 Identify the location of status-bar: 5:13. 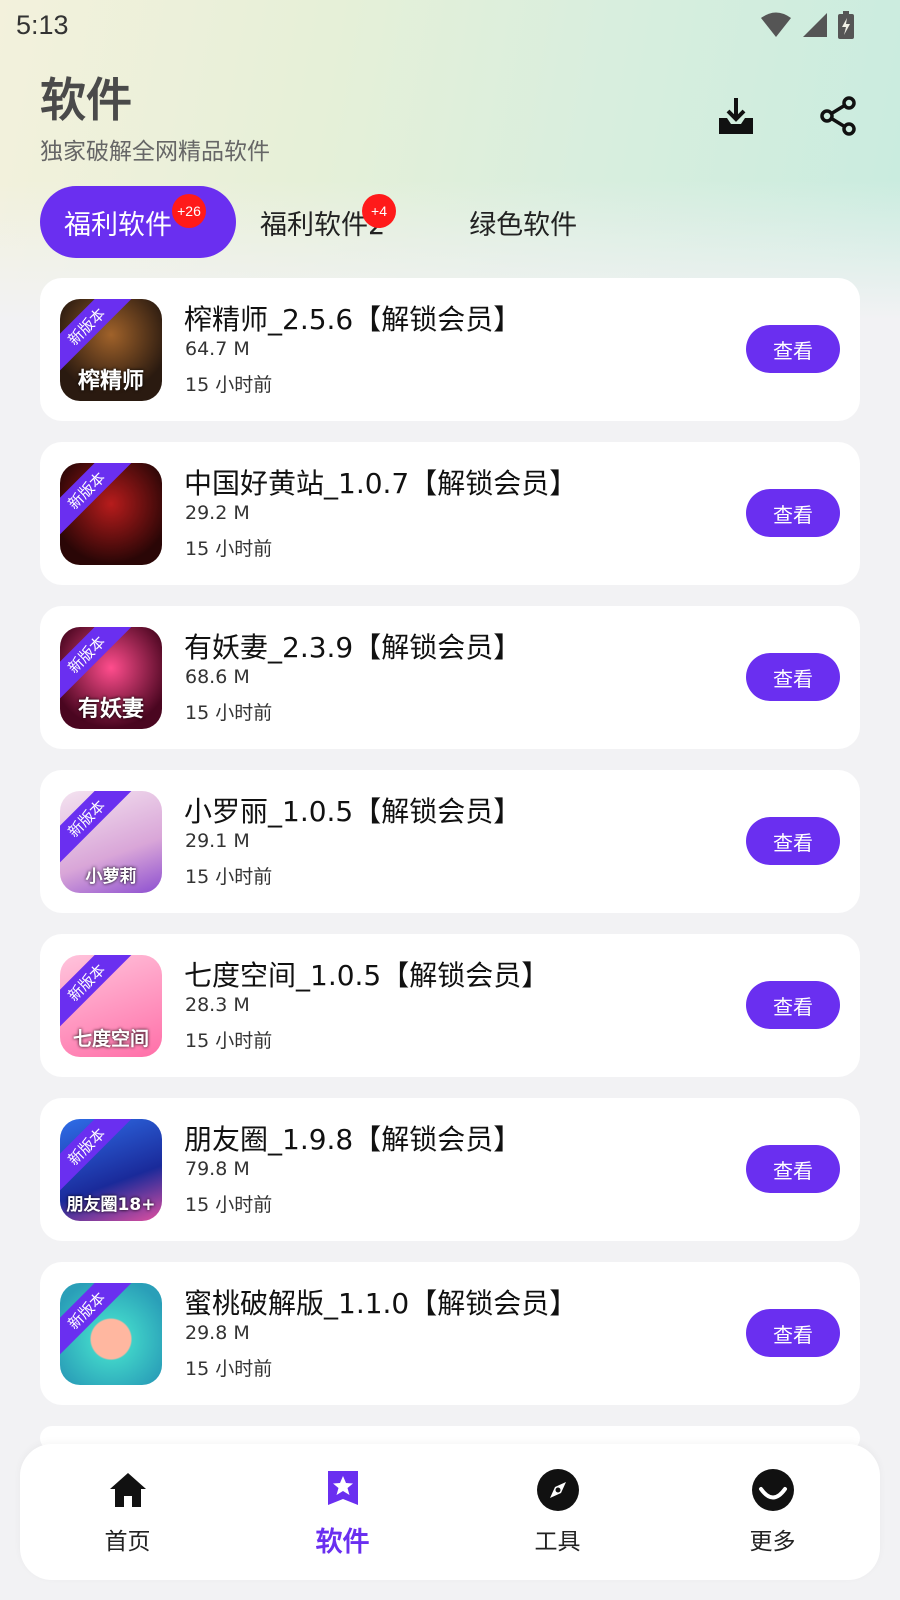
(450, 25).